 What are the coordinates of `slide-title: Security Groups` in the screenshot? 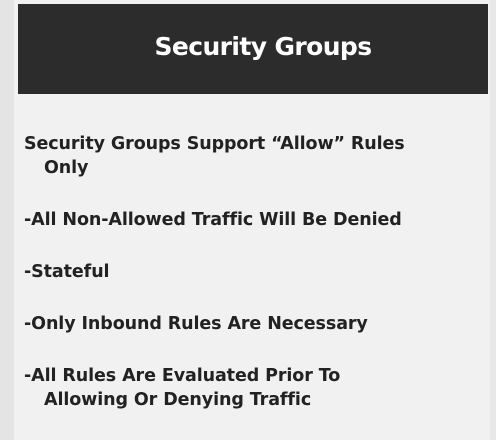 It's located at (263, 46).